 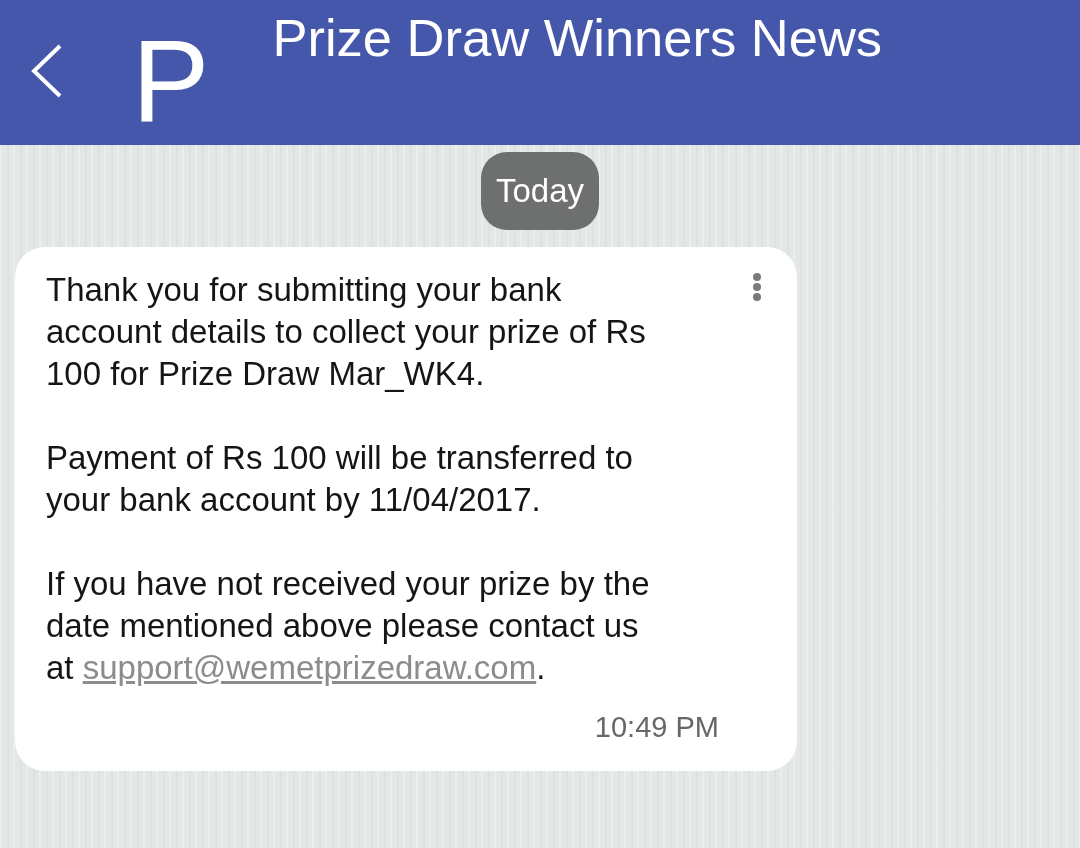 I want to click on conversation-title: Prize Draw Winners News, so click(x=577, y=38).